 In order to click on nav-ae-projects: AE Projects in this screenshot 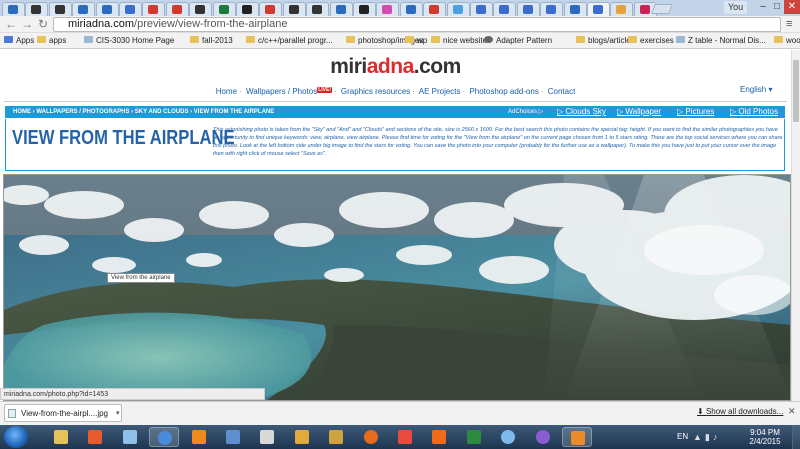, I will do `click(440, 91)`.